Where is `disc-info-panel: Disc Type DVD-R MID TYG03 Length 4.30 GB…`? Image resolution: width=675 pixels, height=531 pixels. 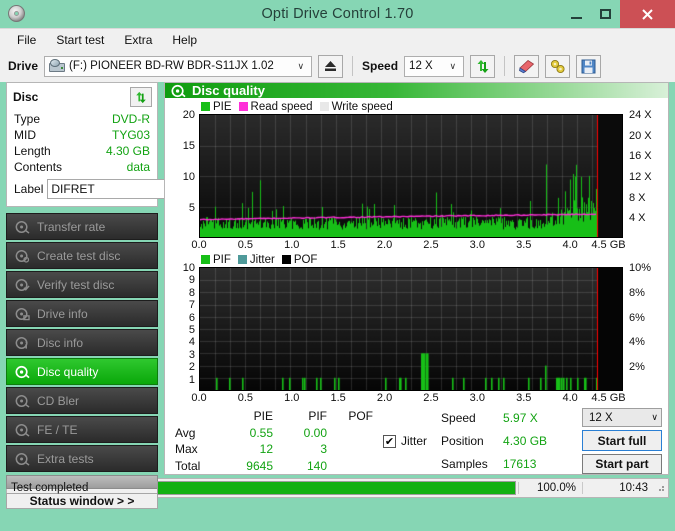 disc-info-panel: Disc Type DVD-R MID TYG03 Length 4.30 GB… is located at coordinates (119, 144).